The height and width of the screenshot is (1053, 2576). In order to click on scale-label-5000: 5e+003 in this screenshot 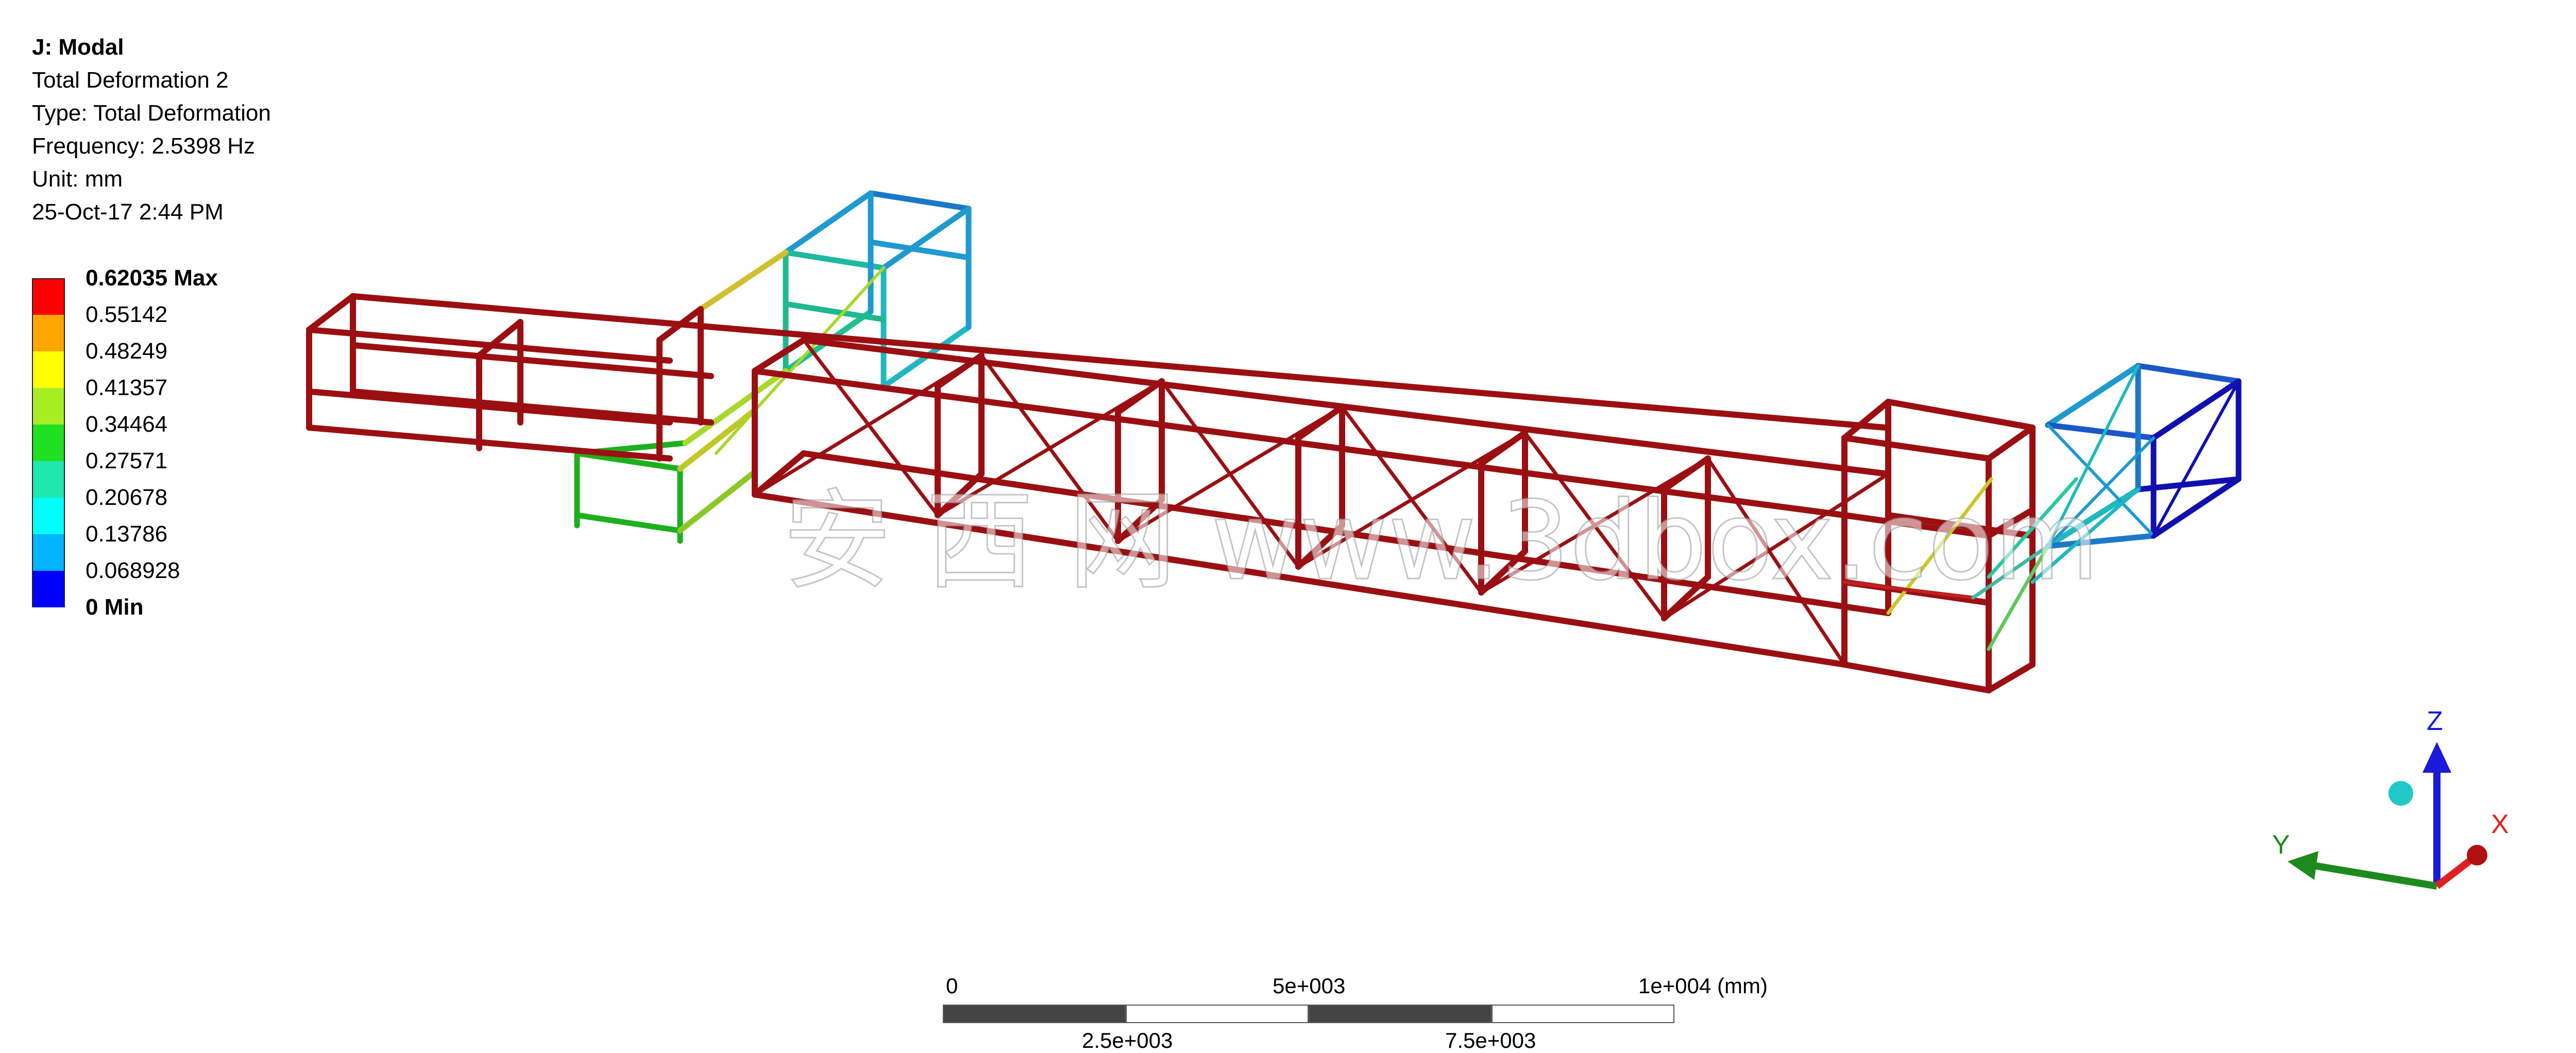, I will do `click(1309, 986)`.